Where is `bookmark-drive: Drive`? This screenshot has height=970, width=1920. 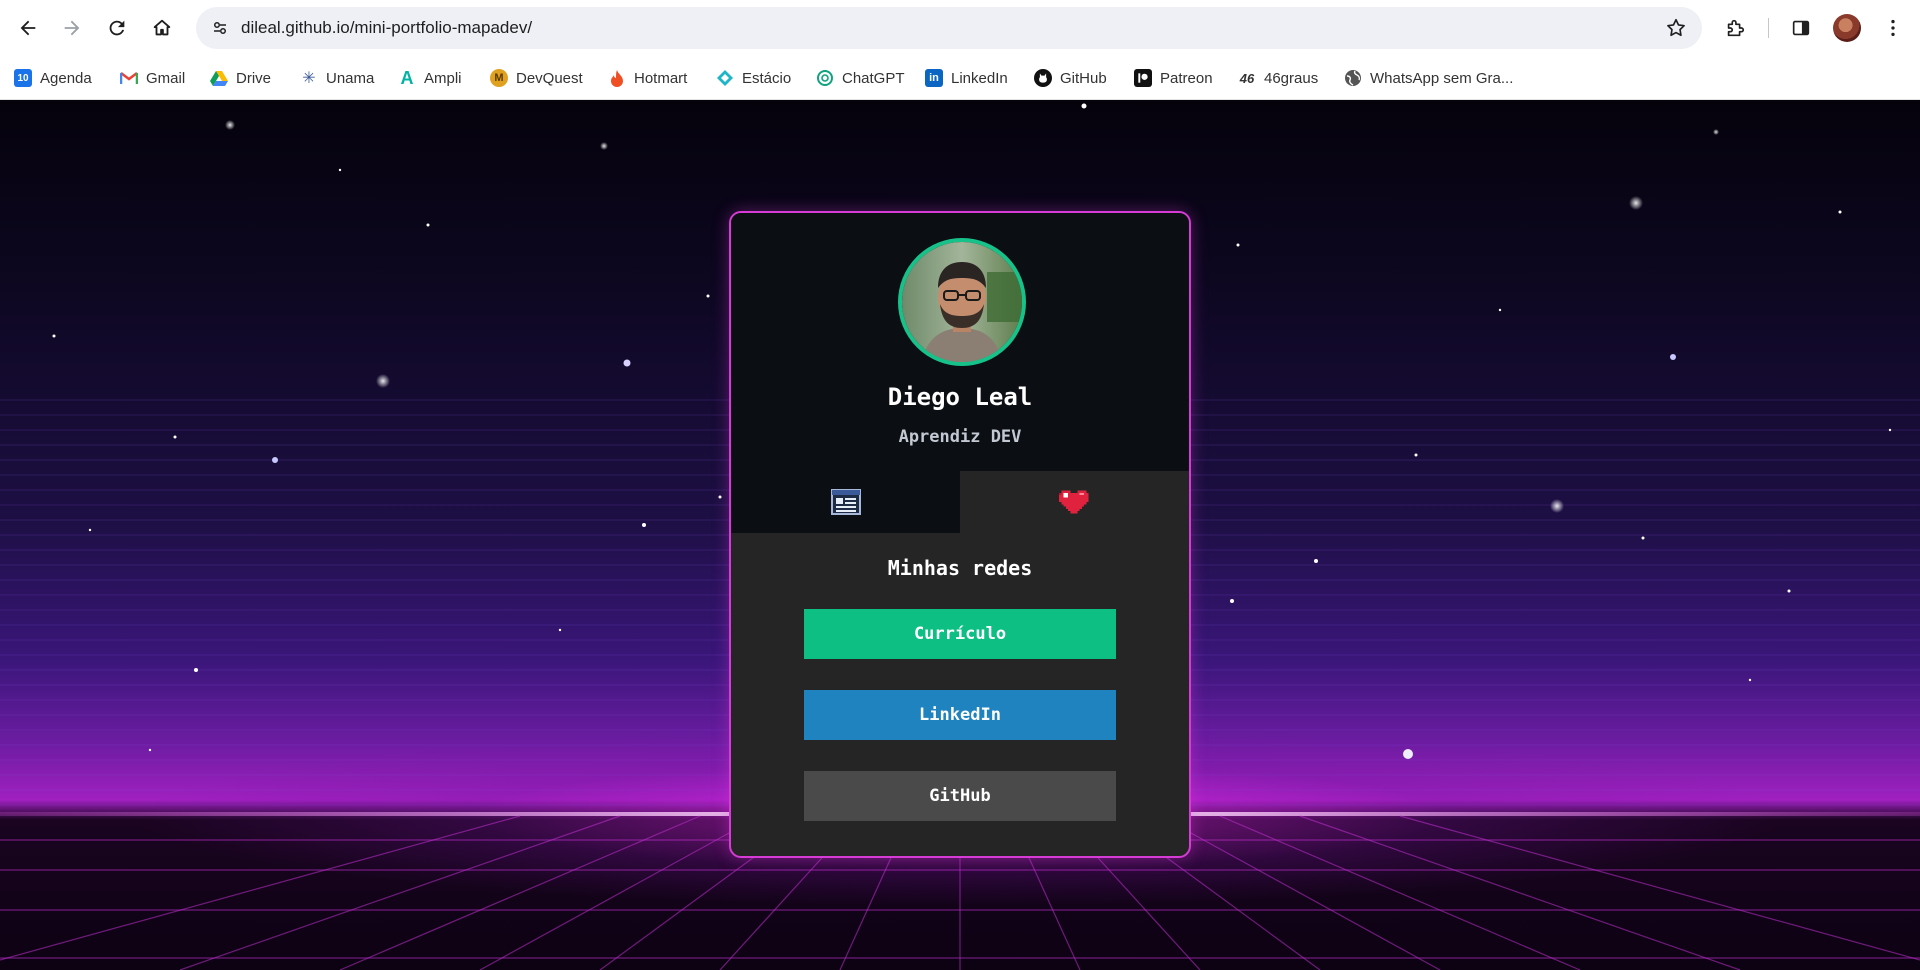
bookmark-drive: Drive is located at coordinates (240, 78).